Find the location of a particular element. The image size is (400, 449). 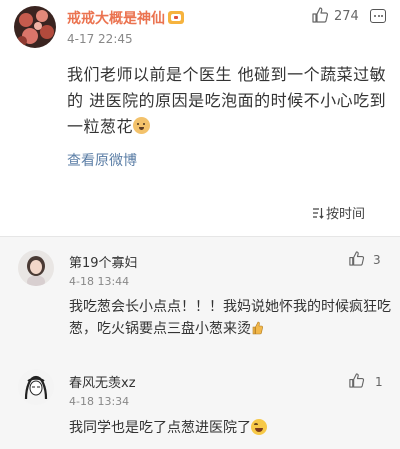

more-options-icon is located at coordinates (378, 16).